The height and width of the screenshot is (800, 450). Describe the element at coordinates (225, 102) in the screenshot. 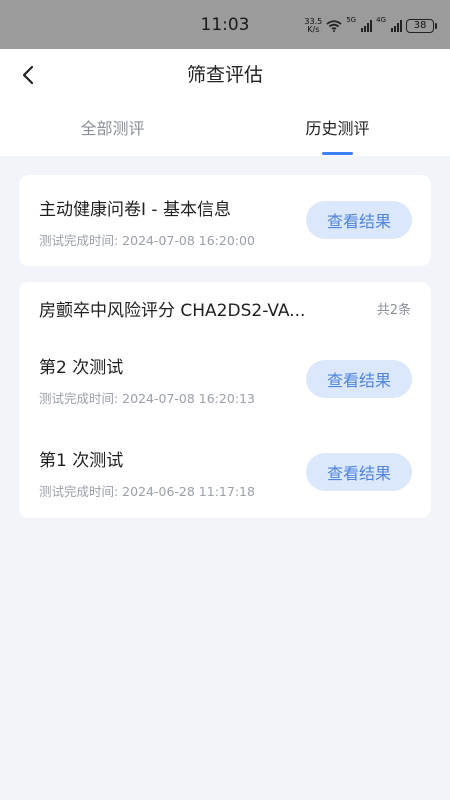

I see `app-header: 筛查评估 全部测评 历史测评` at that location.